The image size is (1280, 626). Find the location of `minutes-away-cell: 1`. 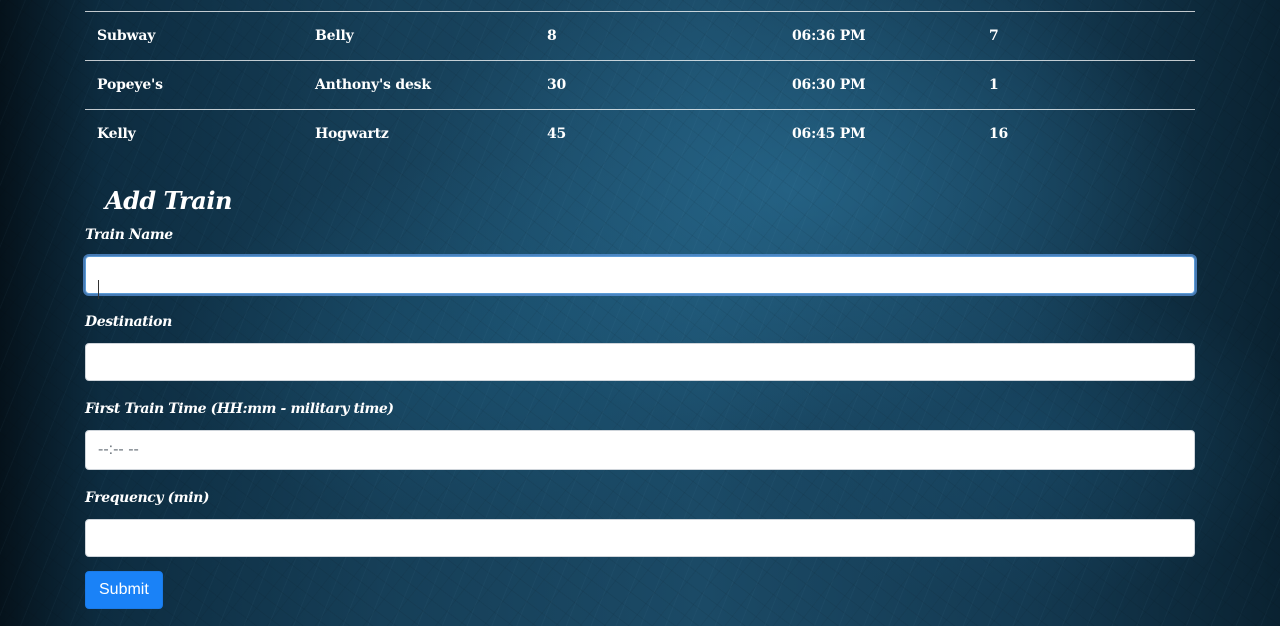

minutes-away-cell: 1 is located at coordinates (994, 85).